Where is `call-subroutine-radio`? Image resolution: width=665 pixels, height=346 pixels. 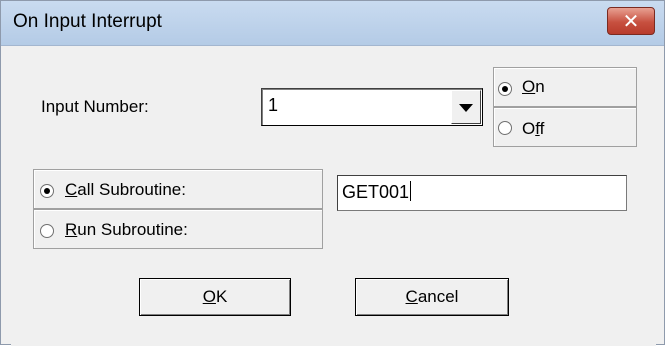
call-subroutine-radio is located at coordinates (47, 191).